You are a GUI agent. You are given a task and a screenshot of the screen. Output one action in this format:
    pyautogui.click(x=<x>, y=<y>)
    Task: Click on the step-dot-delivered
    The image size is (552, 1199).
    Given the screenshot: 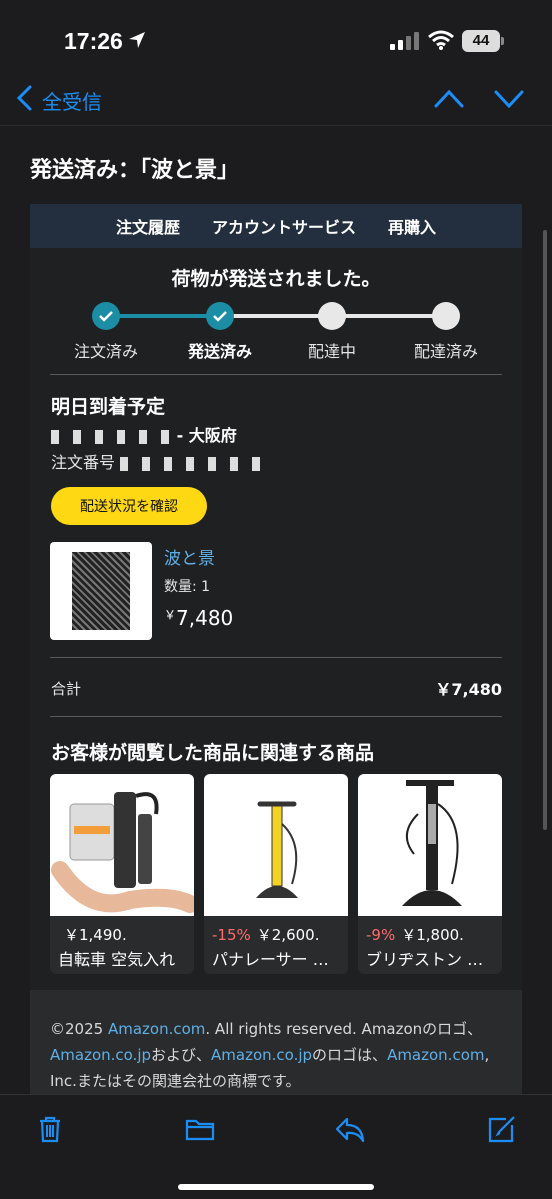 What is the action you would take?
    pyautogui.click(x=446, y=316)
    